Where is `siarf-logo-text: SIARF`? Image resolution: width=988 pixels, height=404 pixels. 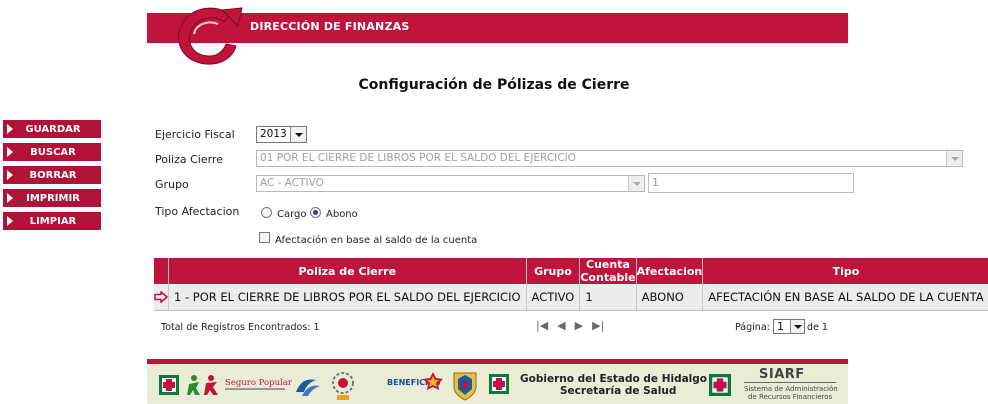
siarf-logo-text: SIARF is located at coordinates (782, 374).